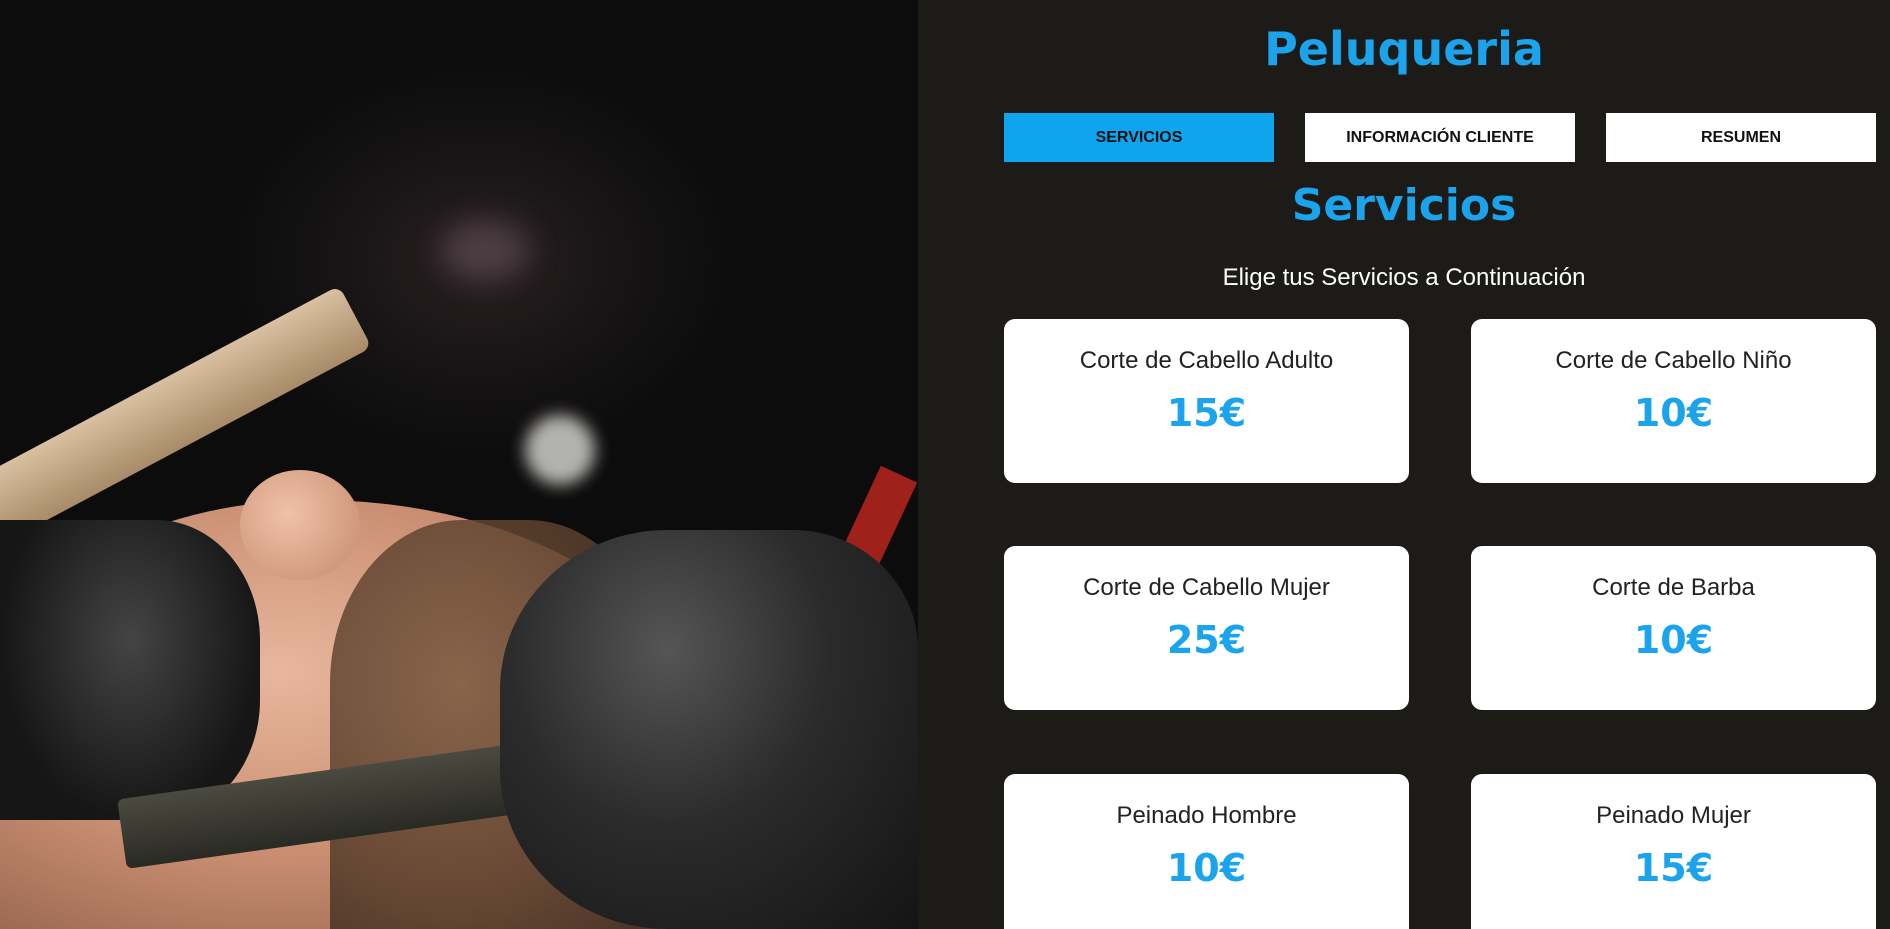 The image size is (1890, 929). What do you see at coordinates (1139, 137) in the screenshot?
I see `tab-servicios: SERVICIOS` at bounding box center [1139, 137].